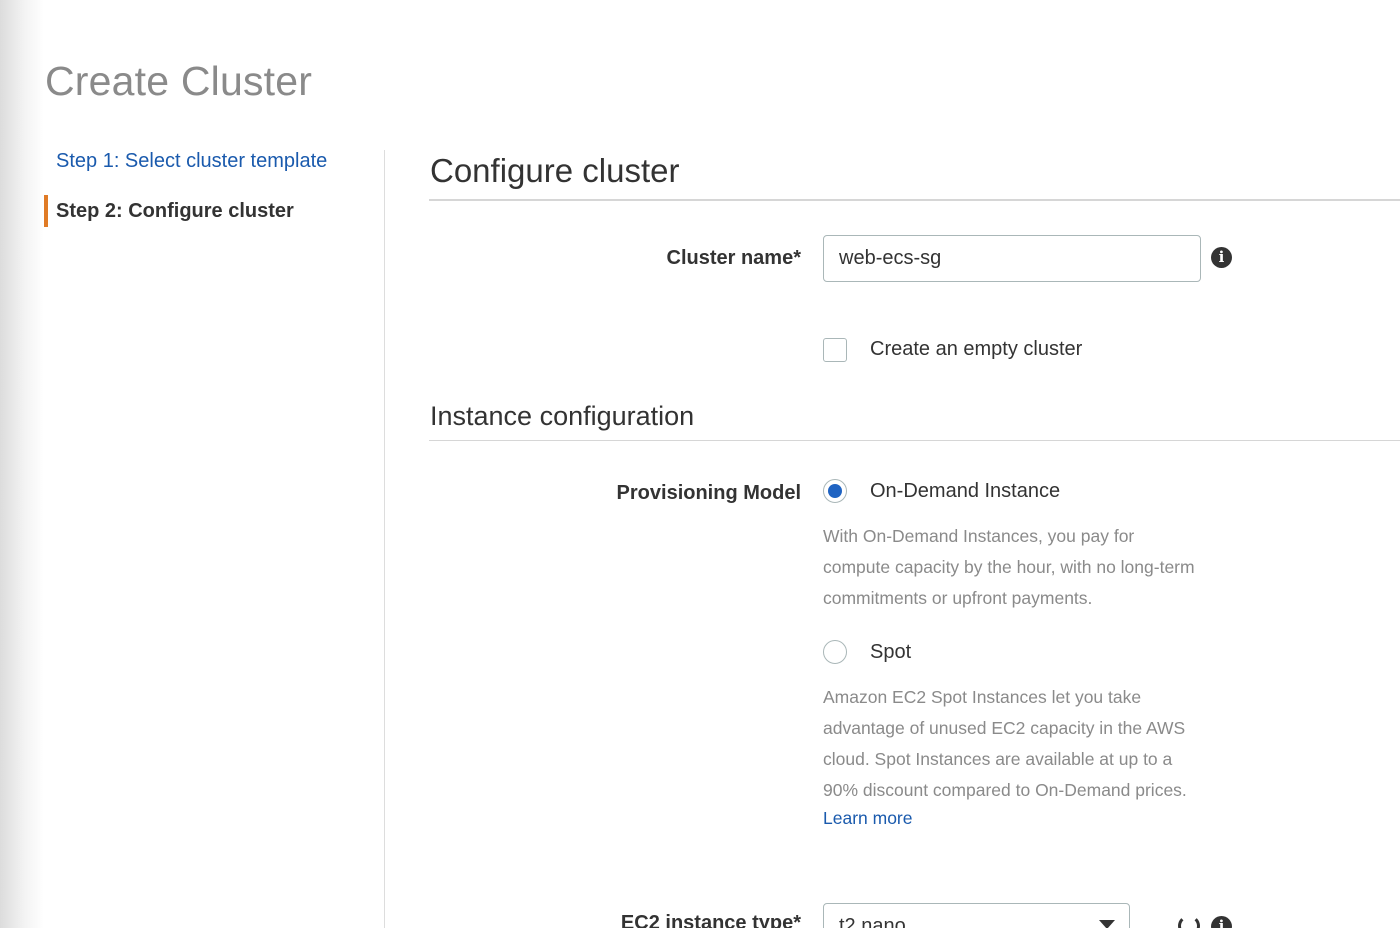 Image resolution: width=1400 pixels, height=928 pixels. What do you see at coordinates (384, 539) in the screenshot?
I see `vertical-divider` at bounding box center [384, 539].